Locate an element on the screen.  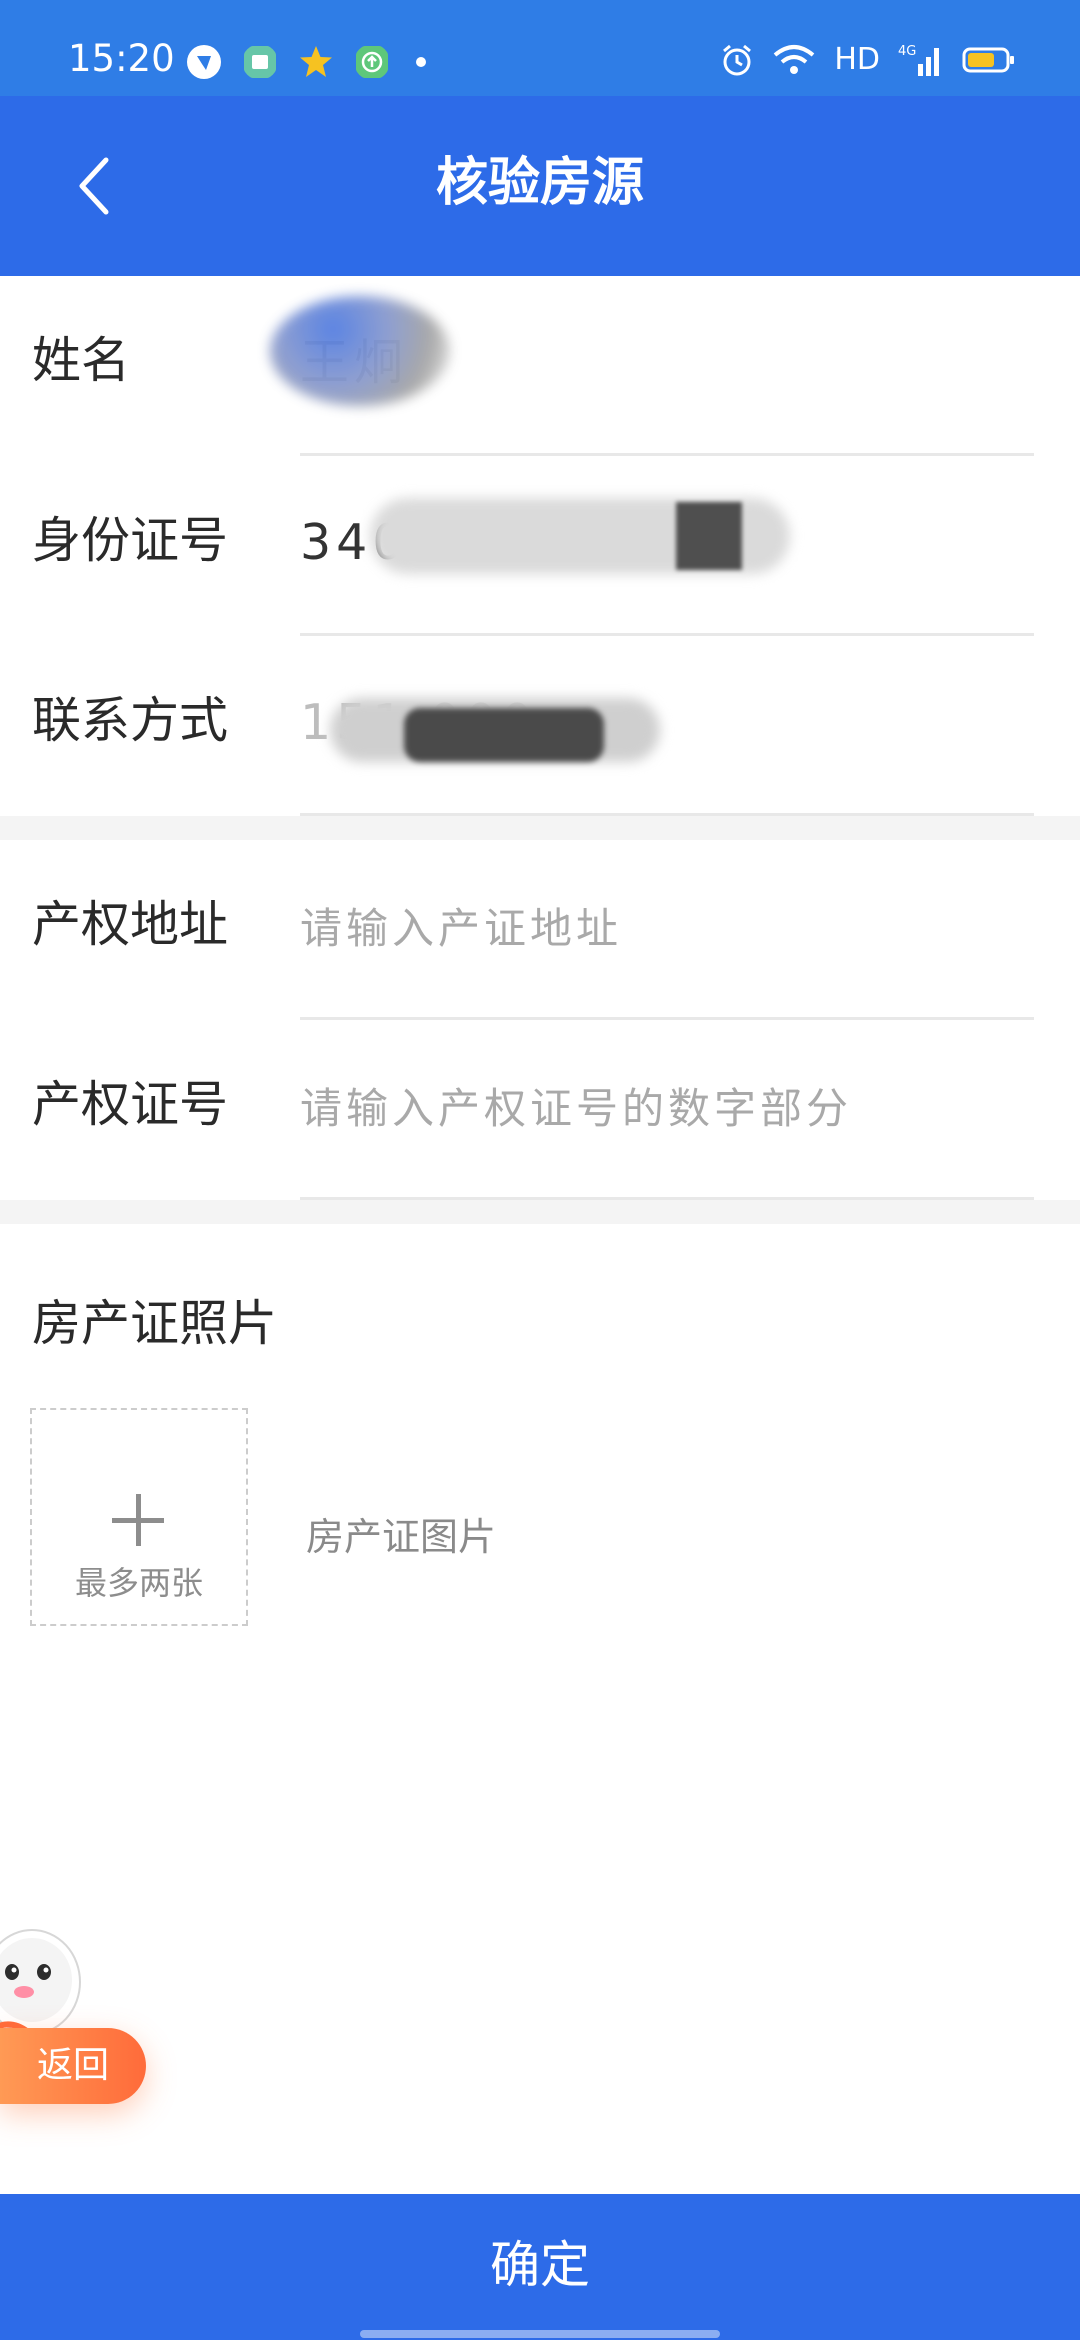
name-redaction is located at coordinates (360, 351).